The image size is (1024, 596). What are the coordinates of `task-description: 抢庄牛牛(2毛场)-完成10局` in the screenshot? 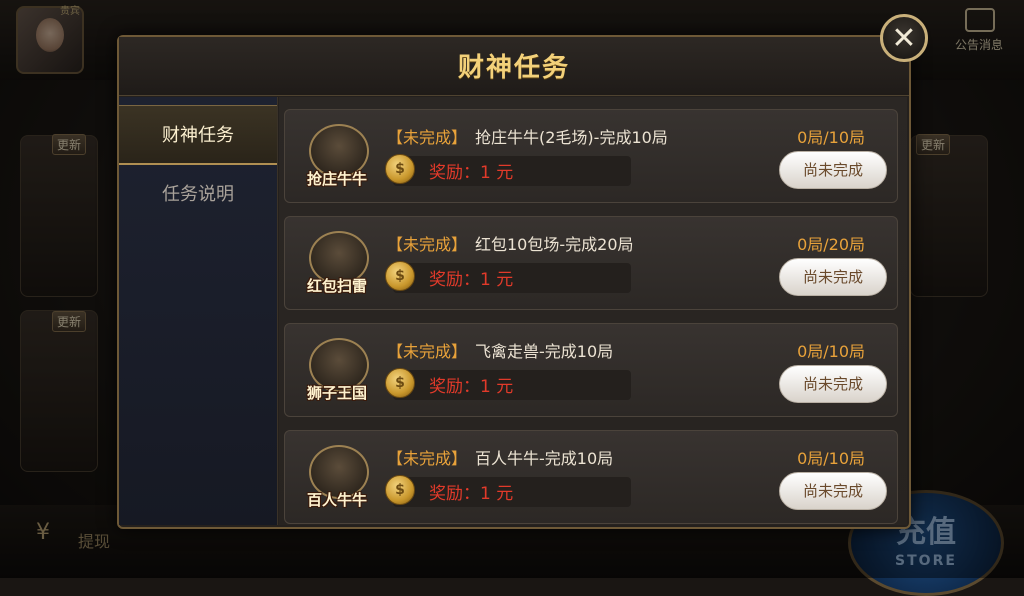 It's located at (571, 137).